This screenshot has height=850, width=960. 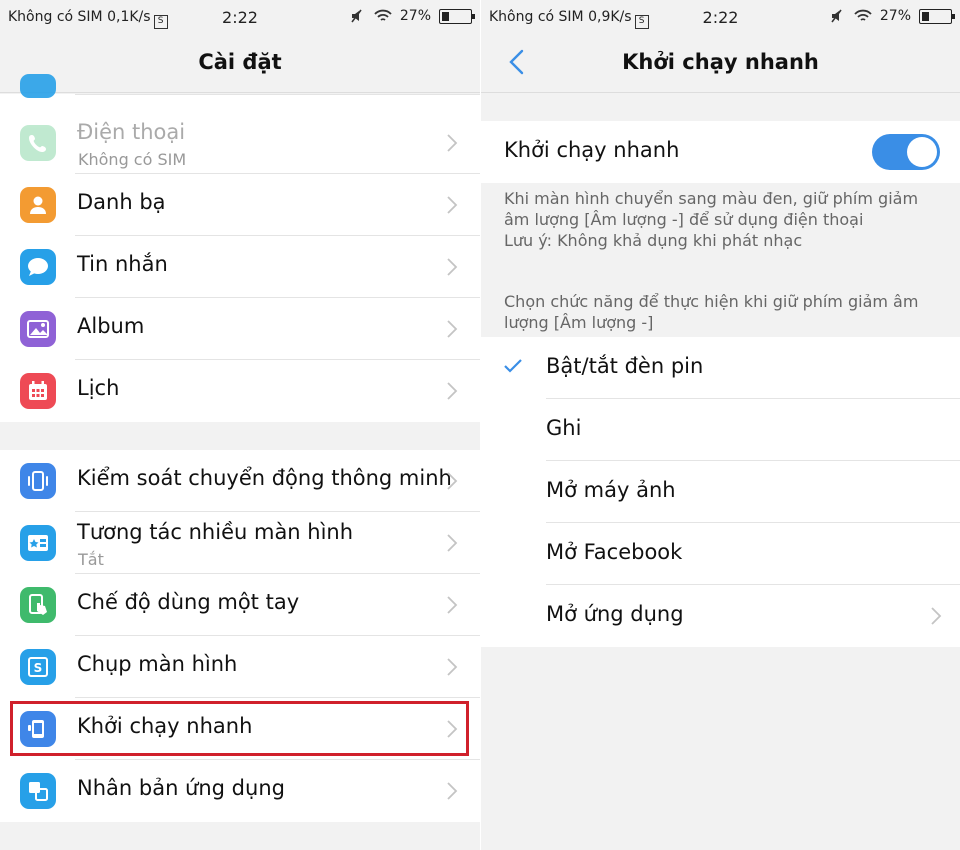 I want to click on item-label: Tương tác nhiều màn hình, so click(x=215, y=532).